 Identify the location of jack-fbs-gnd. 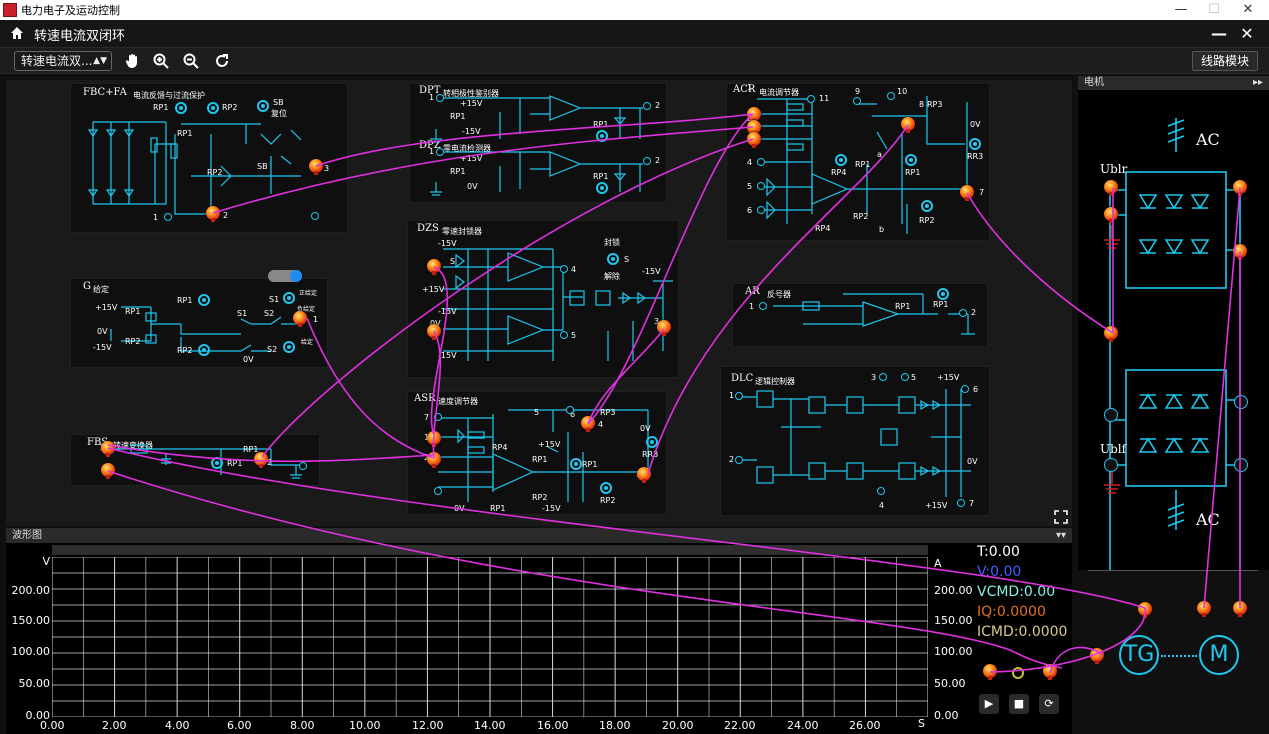
(108, 471).